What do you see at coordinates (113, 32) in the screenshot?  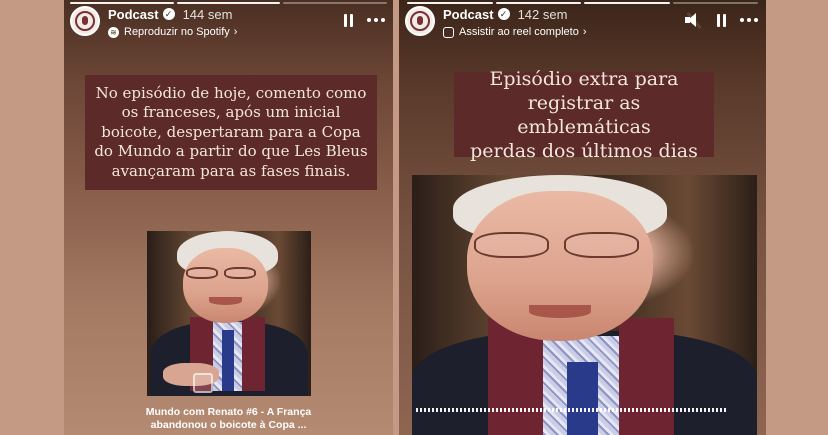 I see `spotify-icon: ≋` at bounding box center [113, 32].